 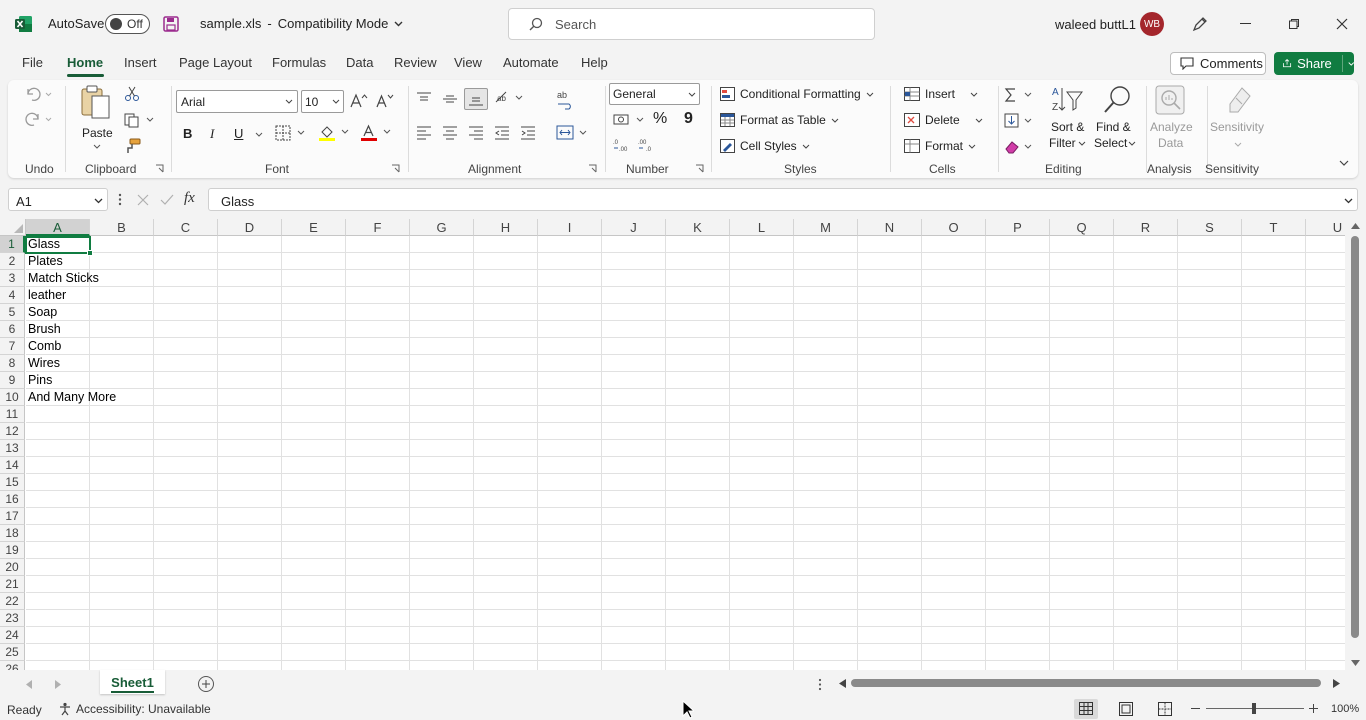 I want to click on tab-page-layout: Page Layout, so click(x=215, y=62).